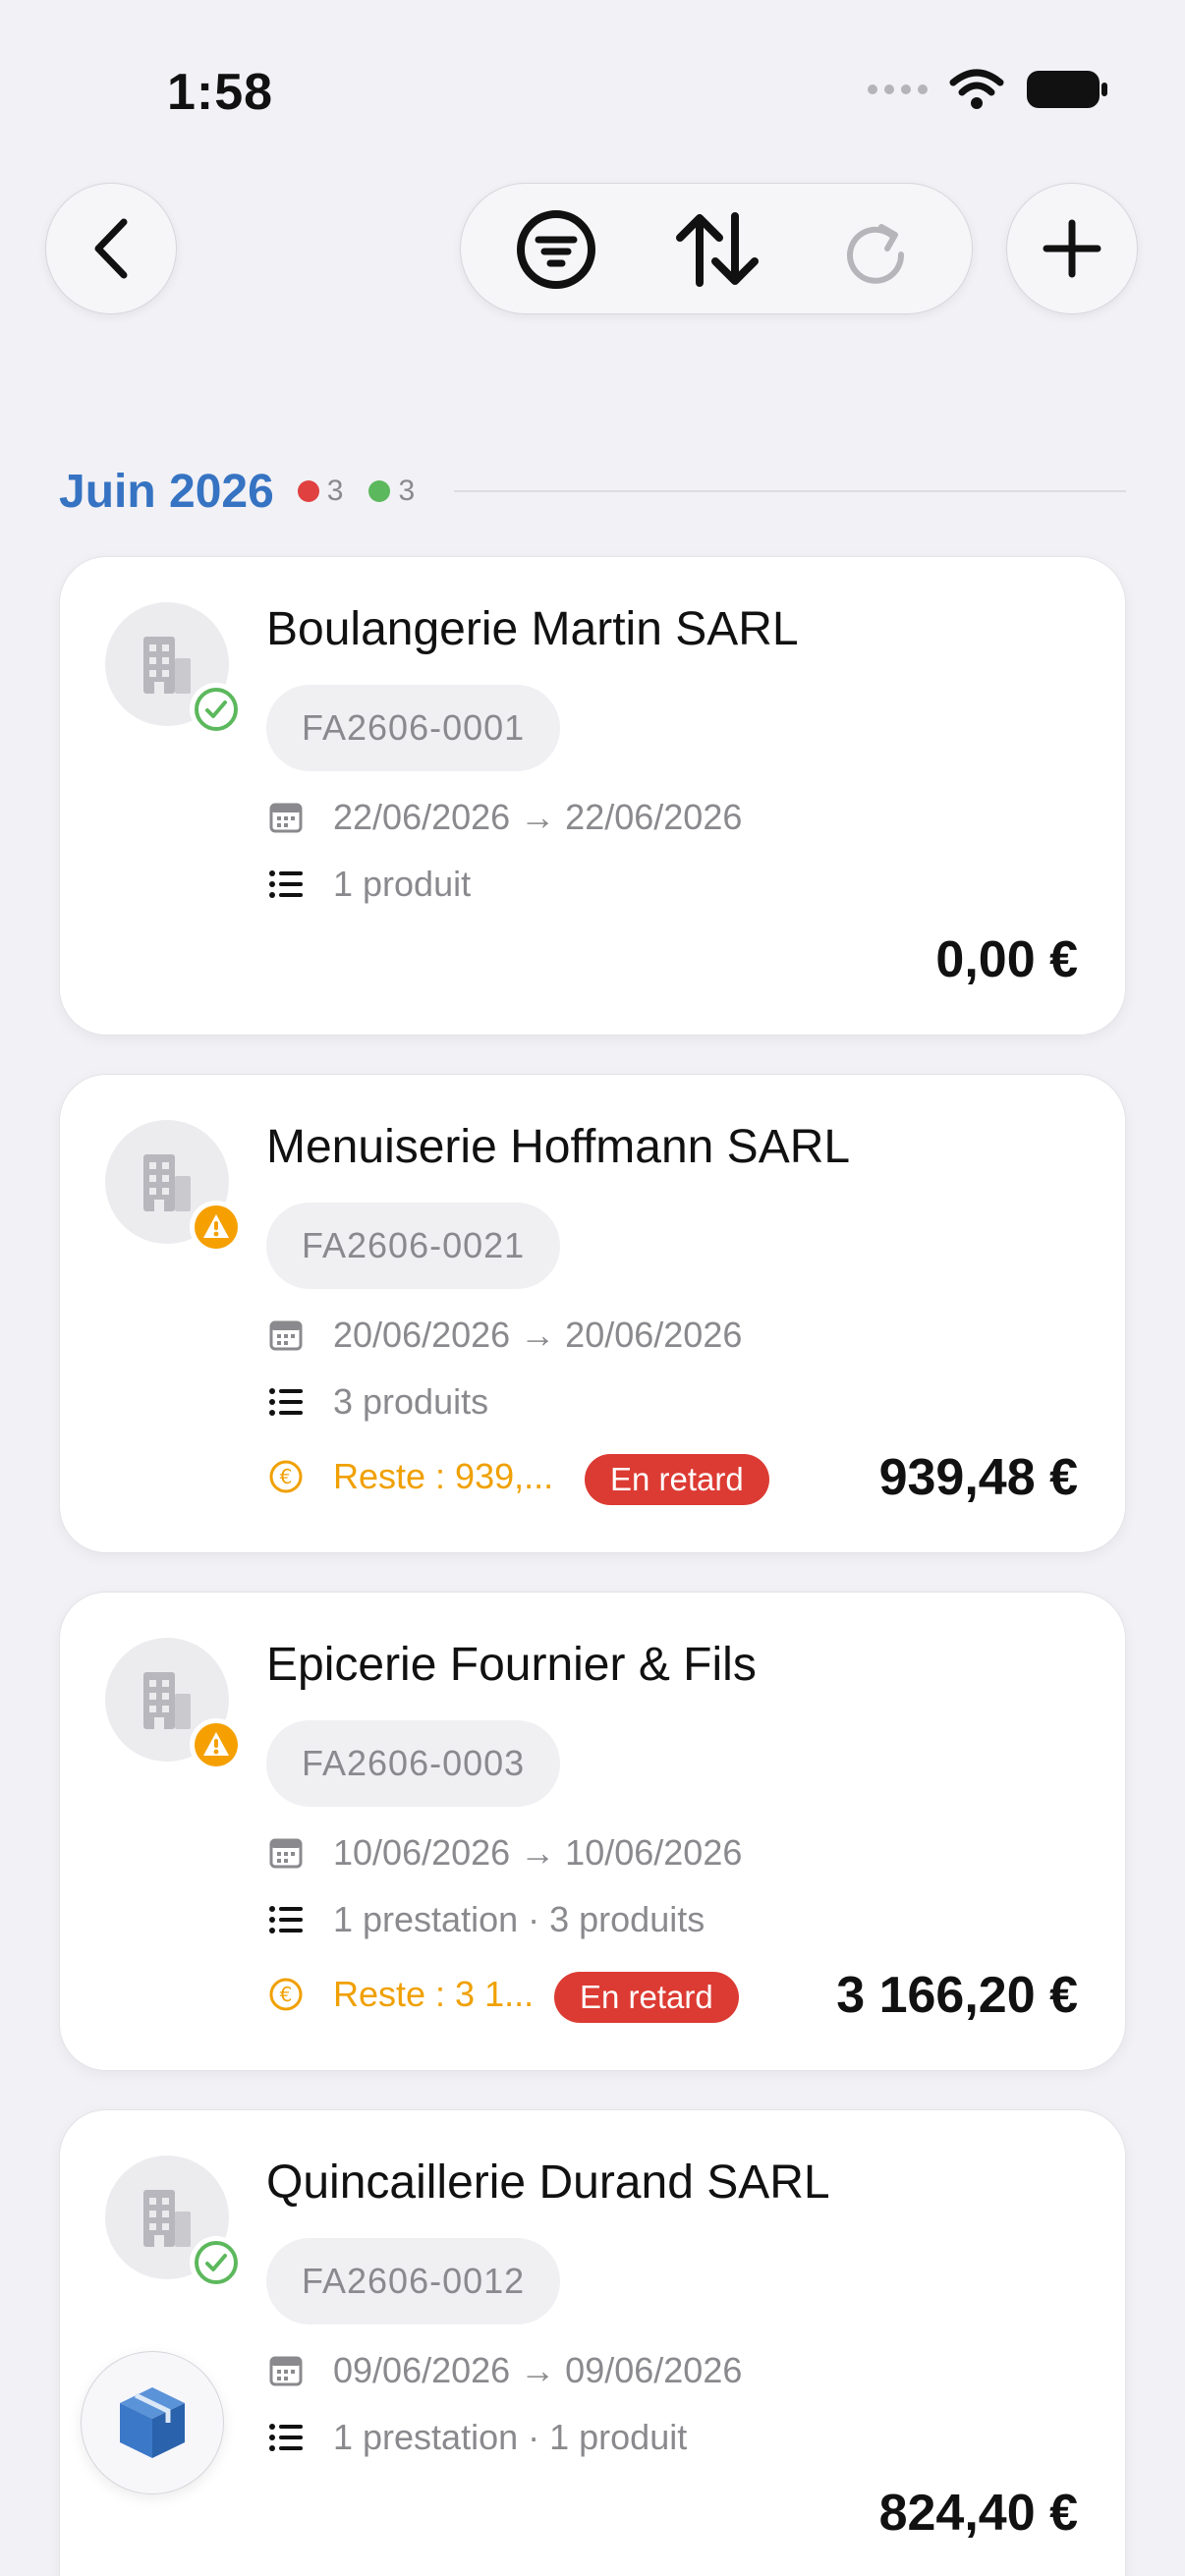  What do you see at coordinates (335, 491) in the screenshot?
I see `late-count: 3` at bounding box center [335, 491].